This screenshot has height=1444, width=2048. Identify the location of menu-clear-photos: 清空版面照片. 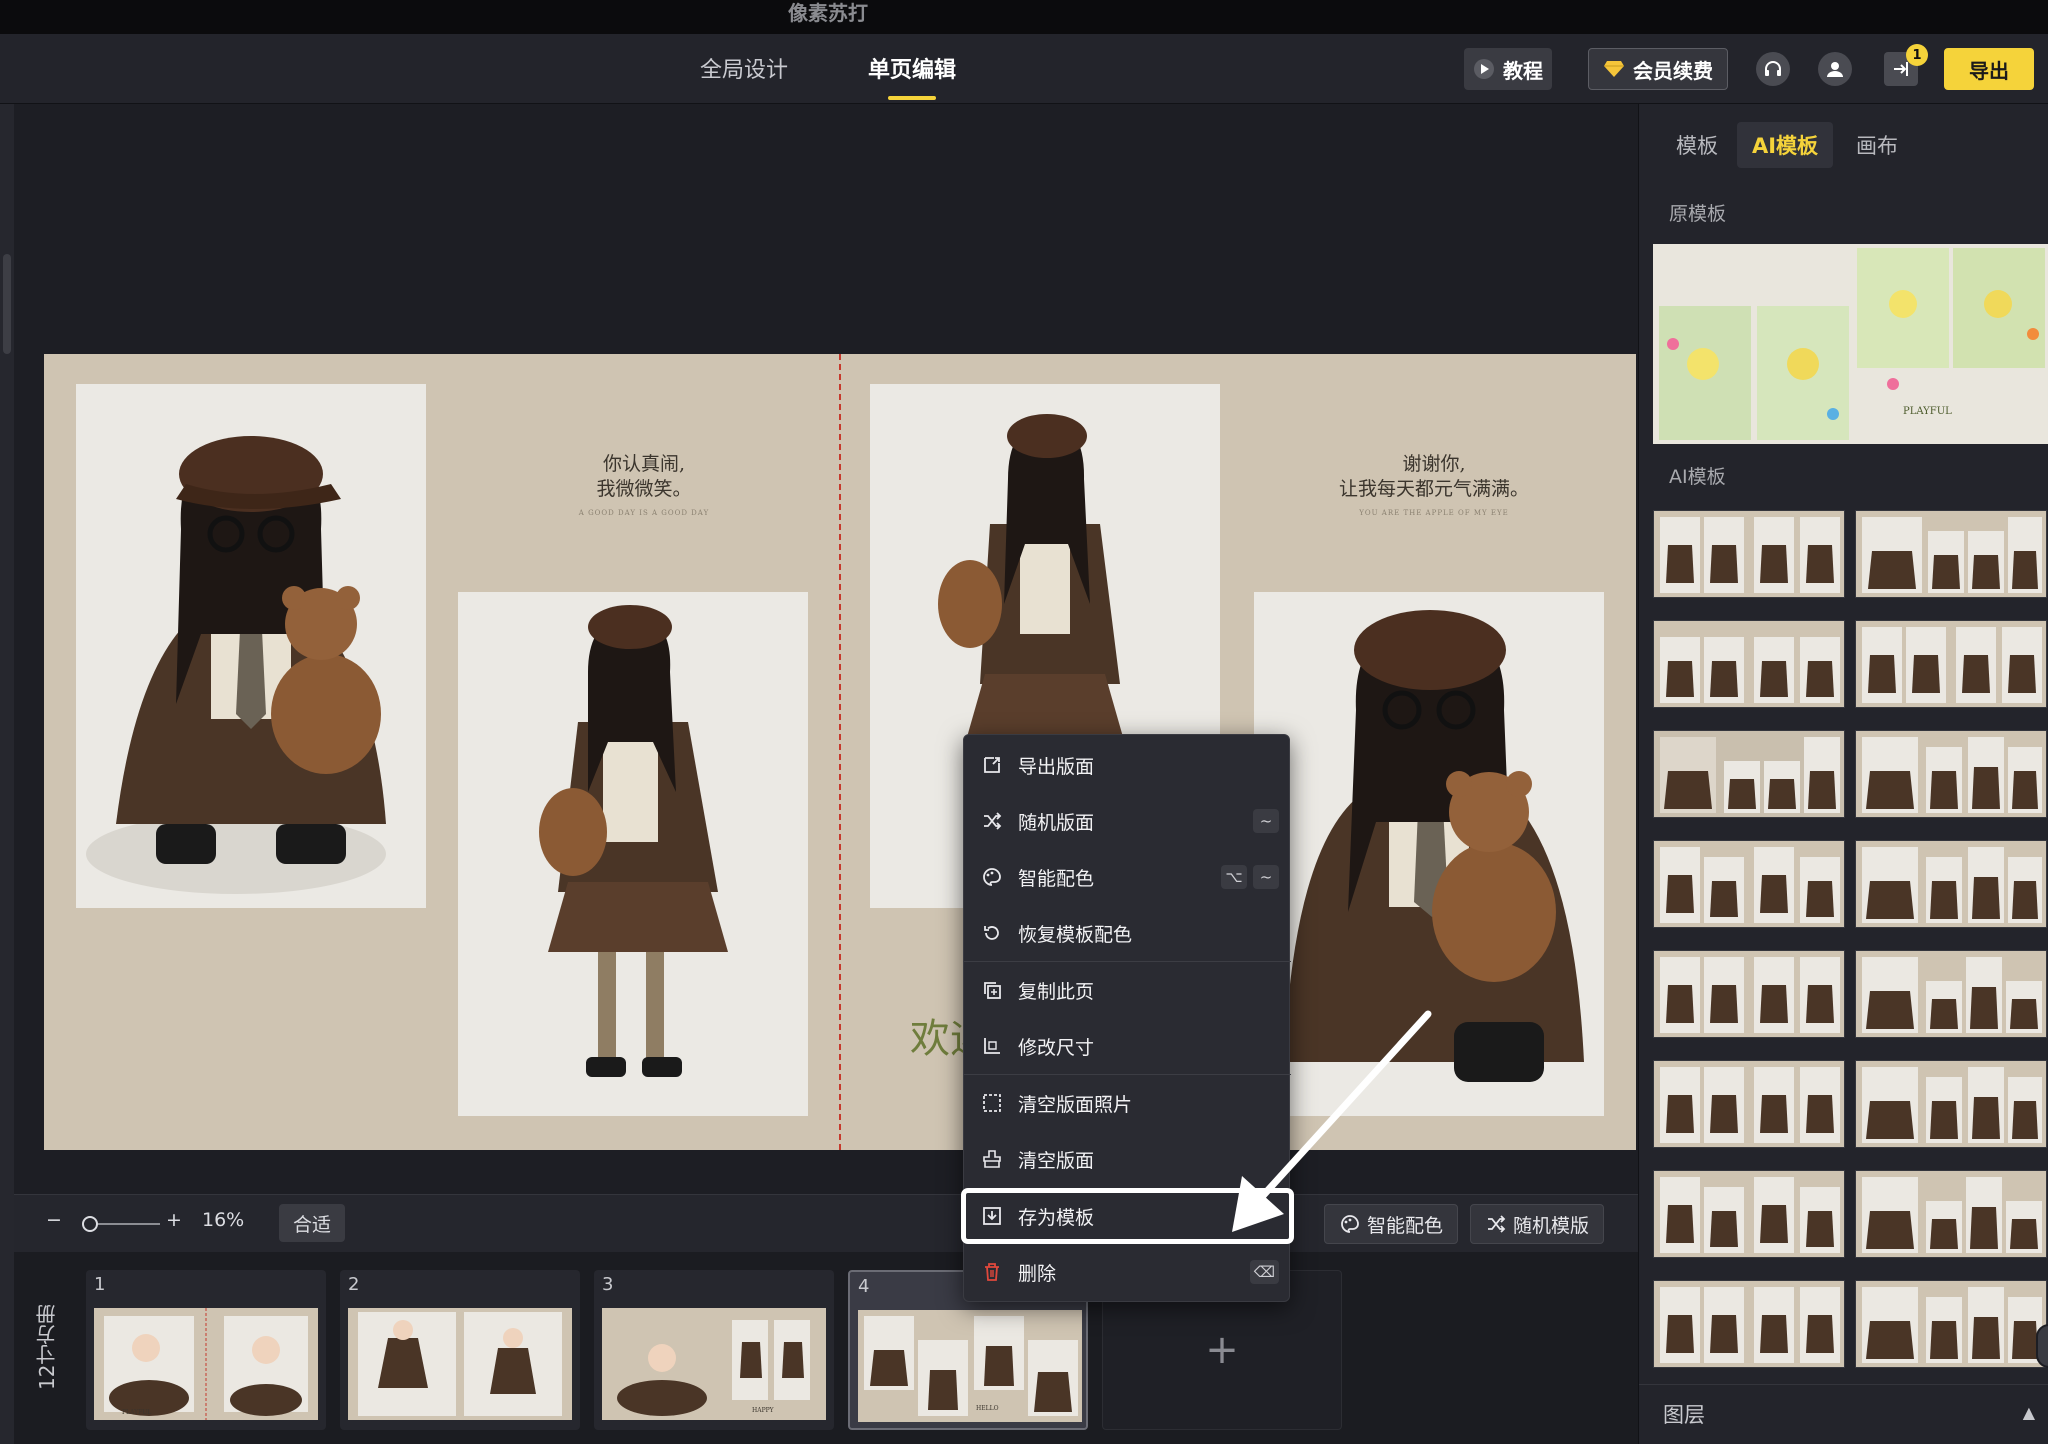
(1127, 1103).